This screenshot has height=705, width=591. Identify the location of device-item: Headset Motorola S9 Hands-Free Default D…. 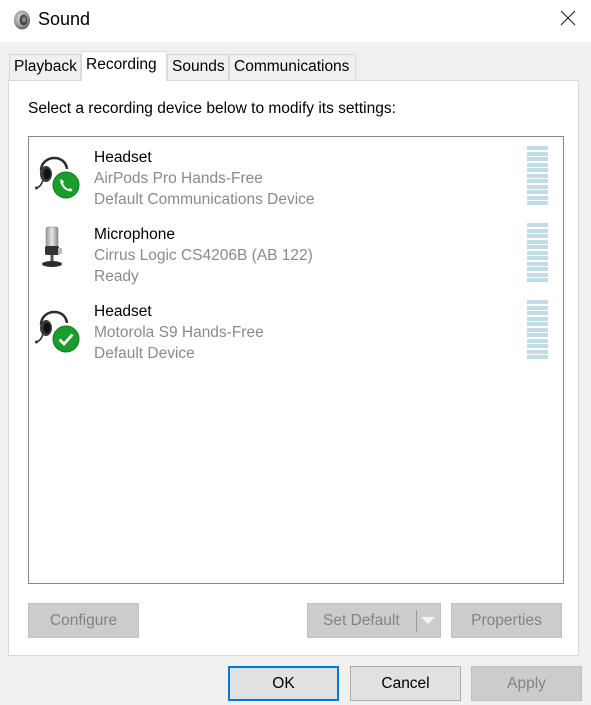
(296, 329).